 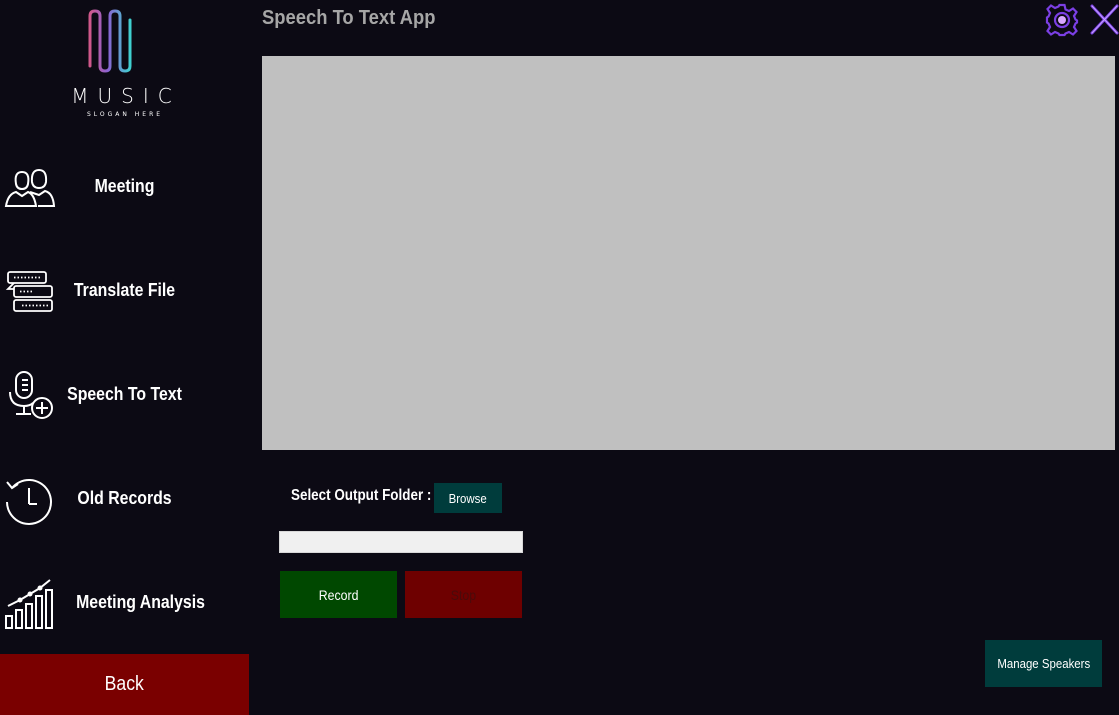 I want to click on sidebar-item-meeting-analysis: Meeting Analysis, so click(x=124, y=602).